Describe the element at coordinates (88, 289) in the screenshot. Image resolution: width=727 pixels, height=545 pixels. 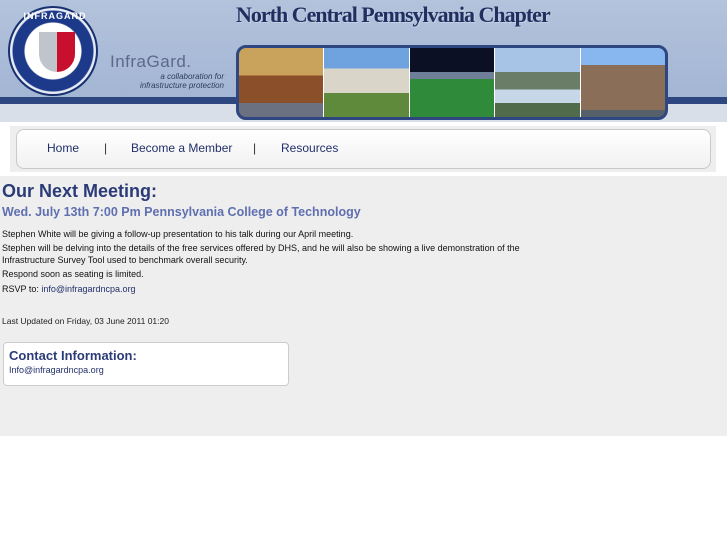
I see `rsvp-email-link: info@infragardncpa.org` at that location.